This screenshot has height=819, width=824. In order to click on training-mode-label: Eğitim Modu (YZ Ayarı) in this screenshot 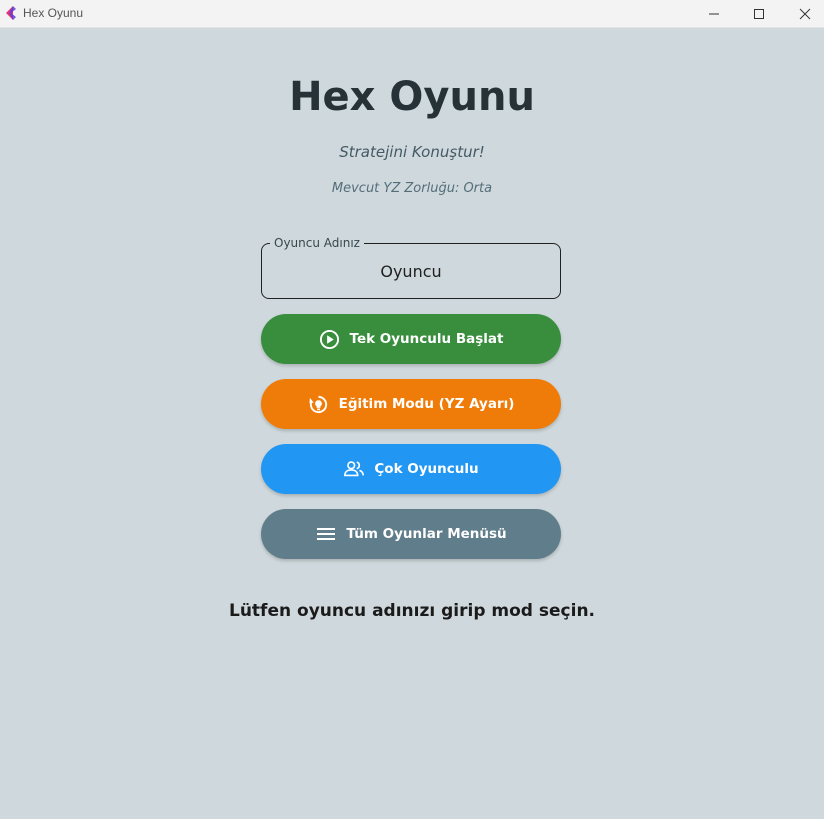, I will do `click(426, 404)`.